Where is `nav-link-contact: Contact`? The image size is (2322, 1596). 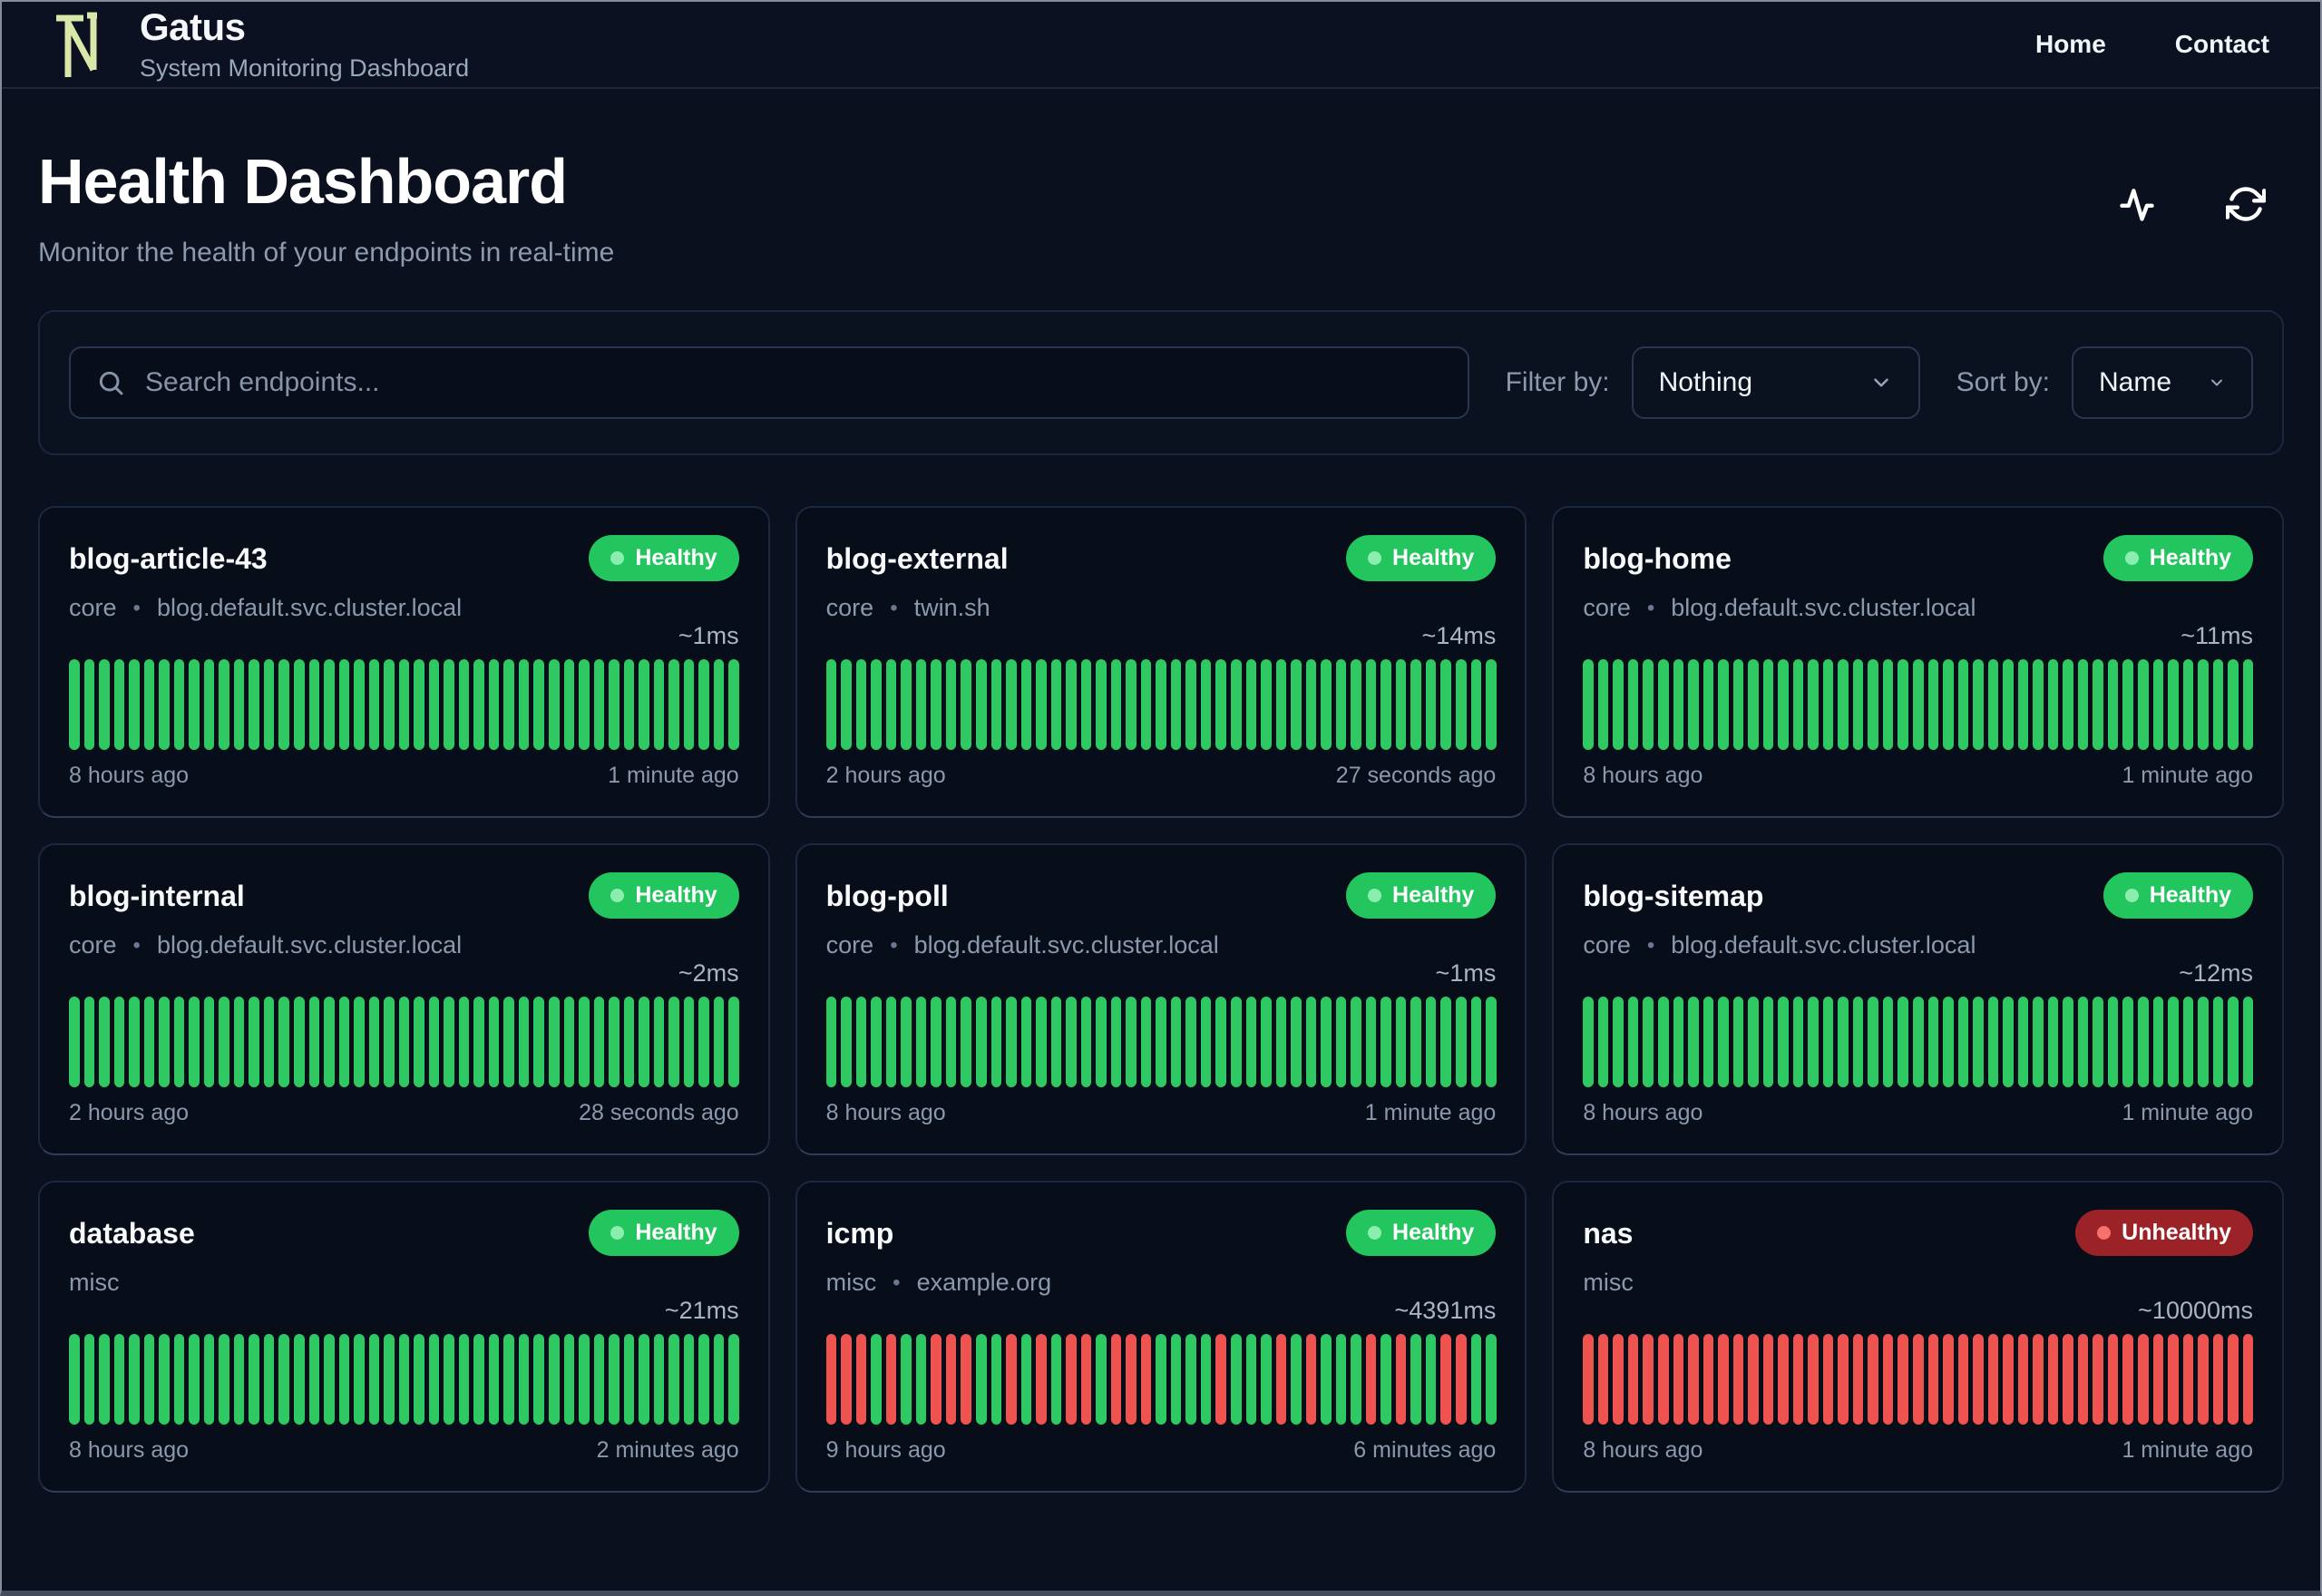
nav-link-contact: Contact is located at coordinates (2222, 44).